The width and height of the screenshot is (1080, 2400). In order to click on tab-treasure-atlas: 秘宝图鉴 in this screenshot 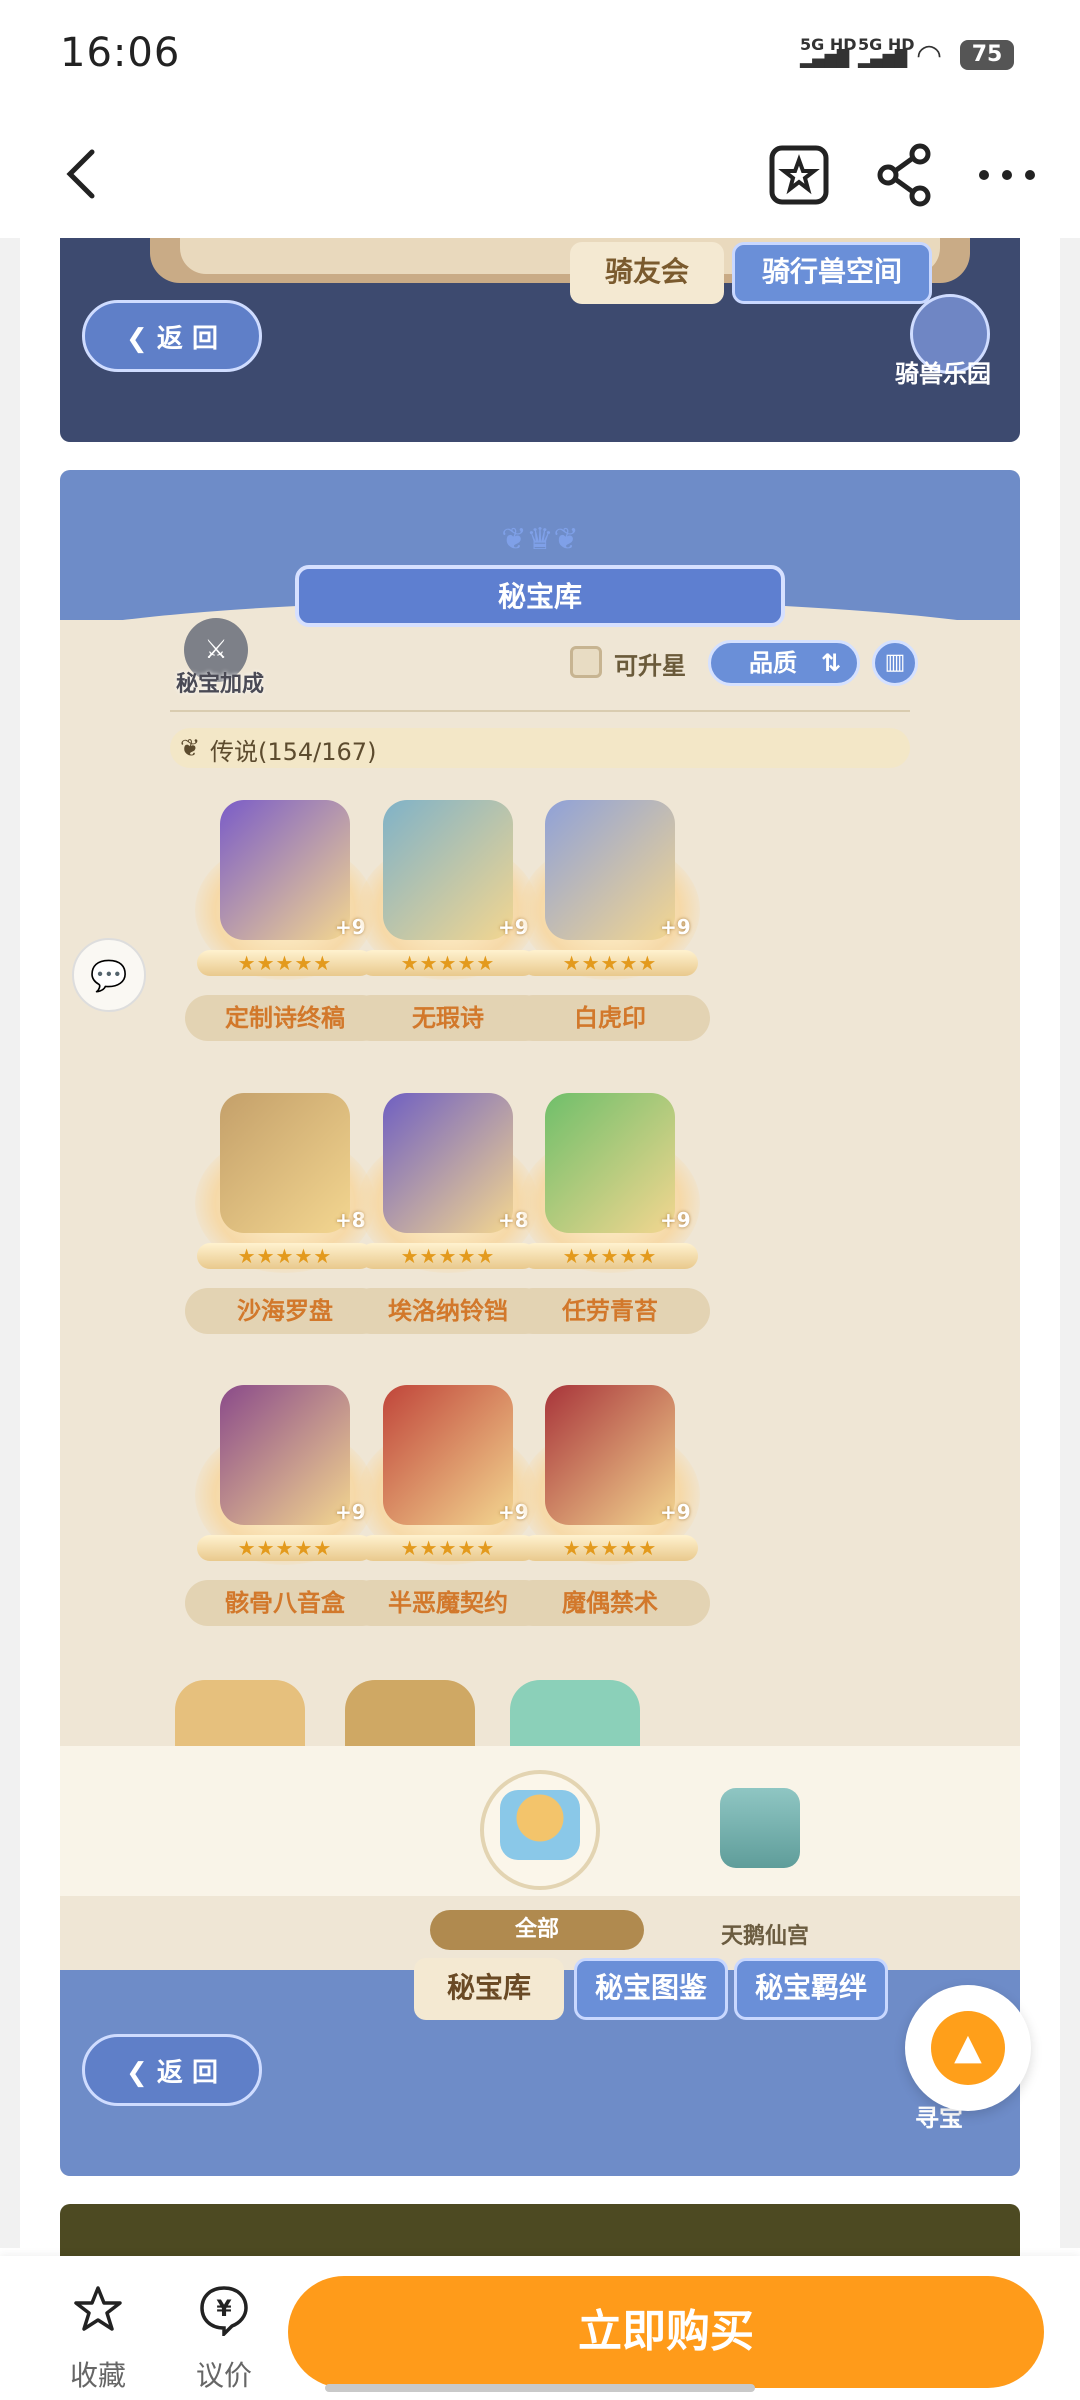, I will do `click(651, 1989)`.